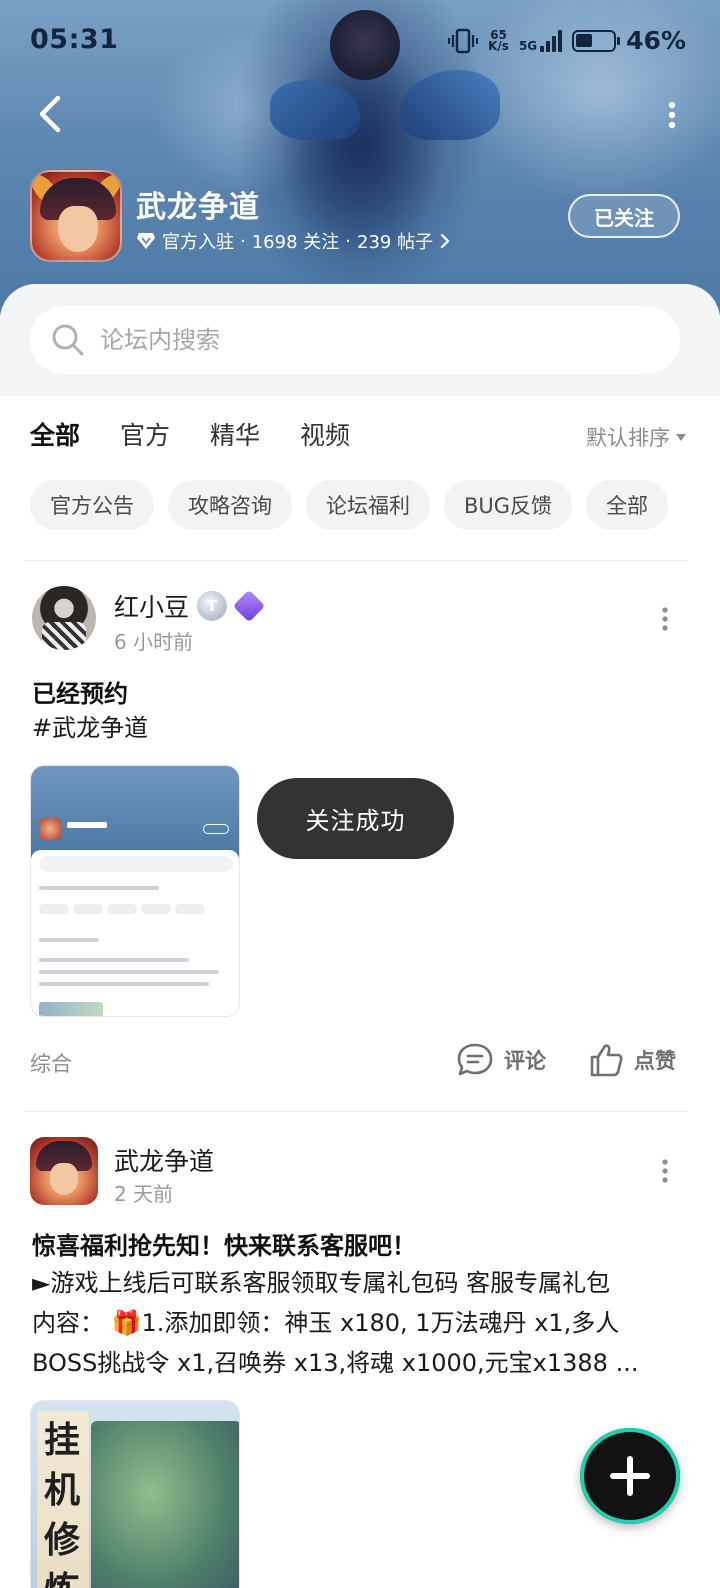  What do you see at coordinates (74, 39) in the screenshot?
I see `status-time: 05:31` at bounding box center [74, 39].